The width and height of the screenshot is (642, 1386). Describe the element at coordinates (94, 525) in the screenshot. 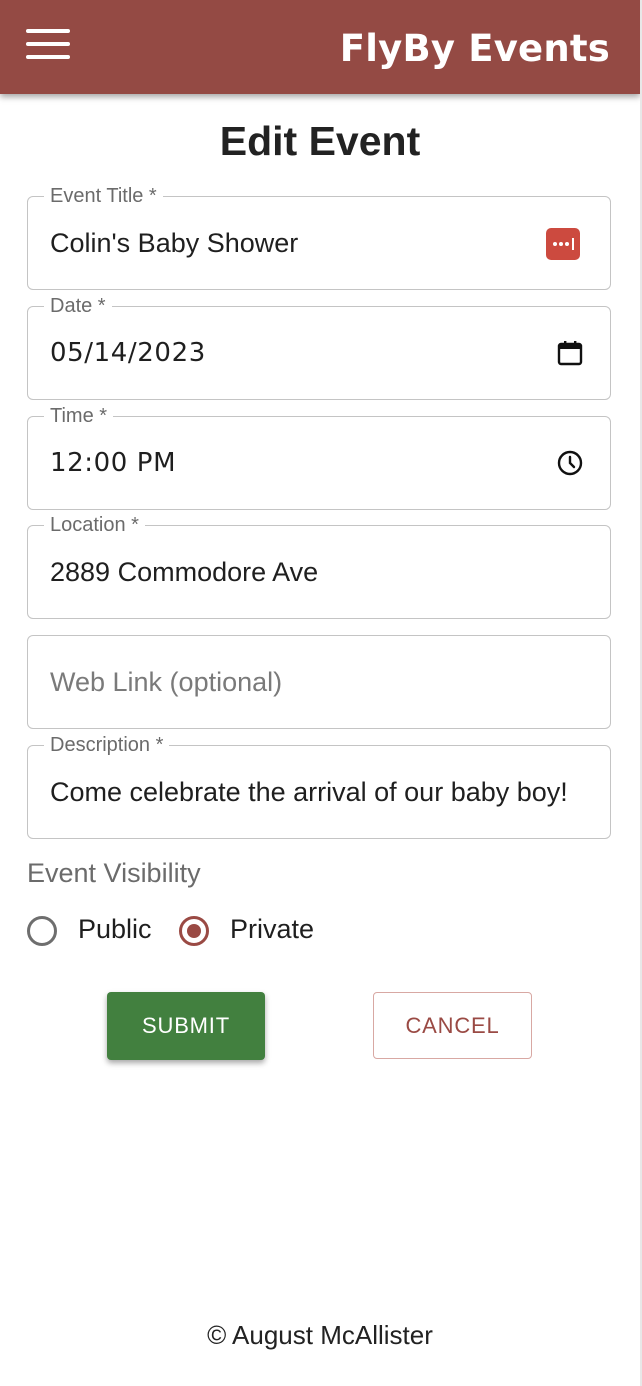

I see `location-label: Location *` at that location.